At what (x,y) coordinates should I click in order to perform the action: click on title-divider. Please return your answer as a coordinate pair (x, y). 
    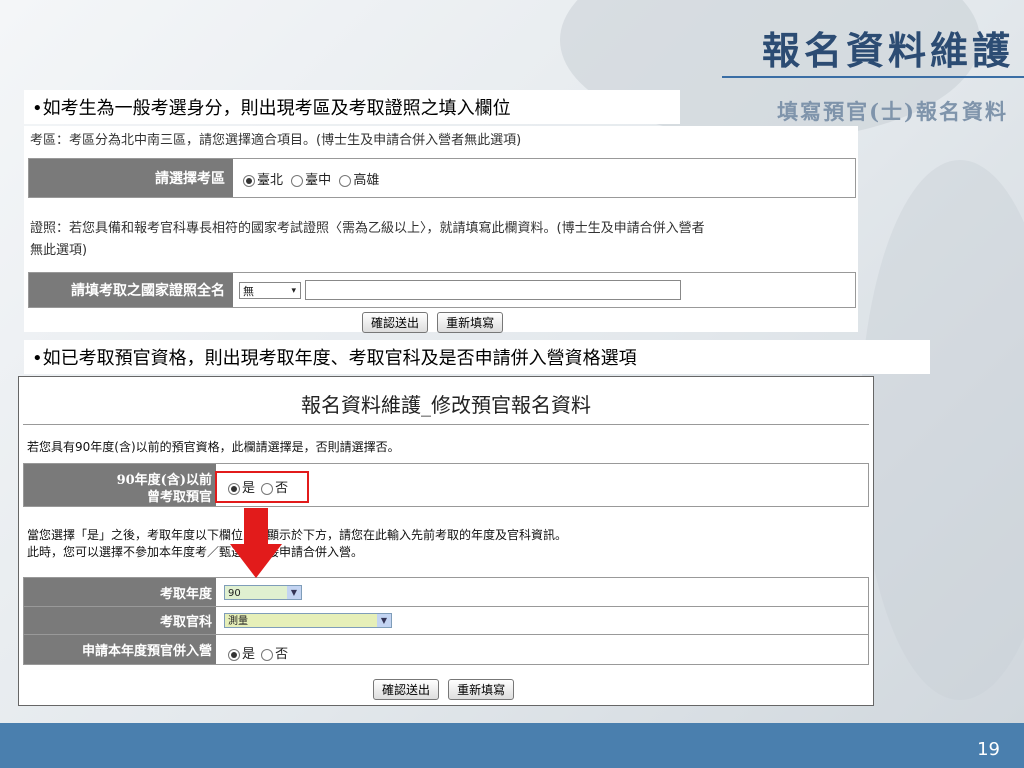
    Looking at the image, I should click on (873, 77).